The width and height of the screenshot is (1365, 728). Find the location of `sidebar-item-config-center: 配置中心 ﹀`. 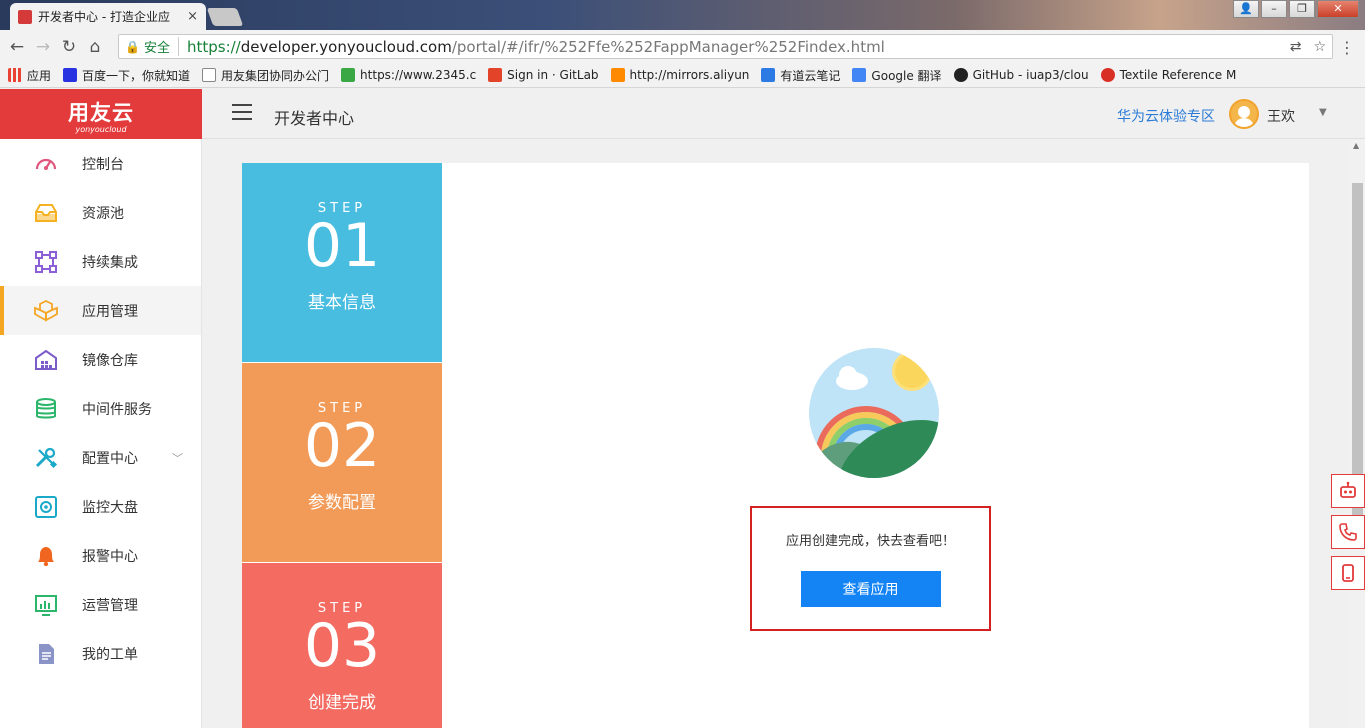

sidebar-item-config-center: 配置中心 ﹀ is located at coordinates (100, 457).